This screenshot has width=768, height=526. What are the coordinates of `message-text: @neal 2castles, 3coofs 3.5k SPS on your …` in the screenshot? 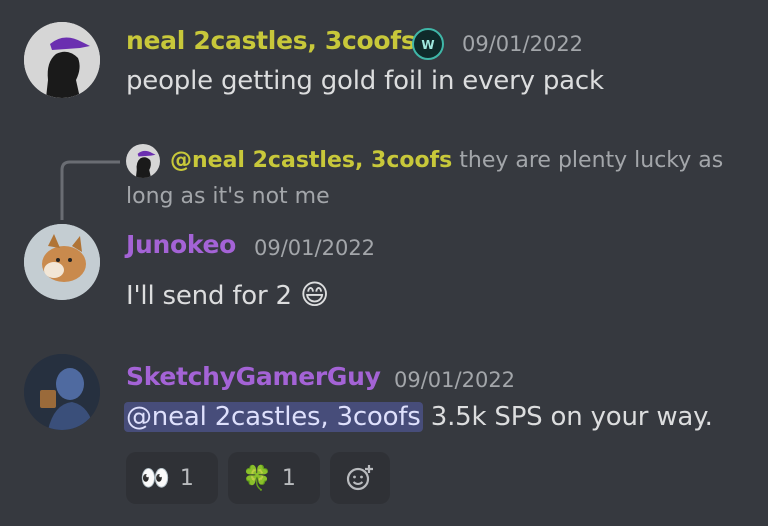 It's located at (418, 417).